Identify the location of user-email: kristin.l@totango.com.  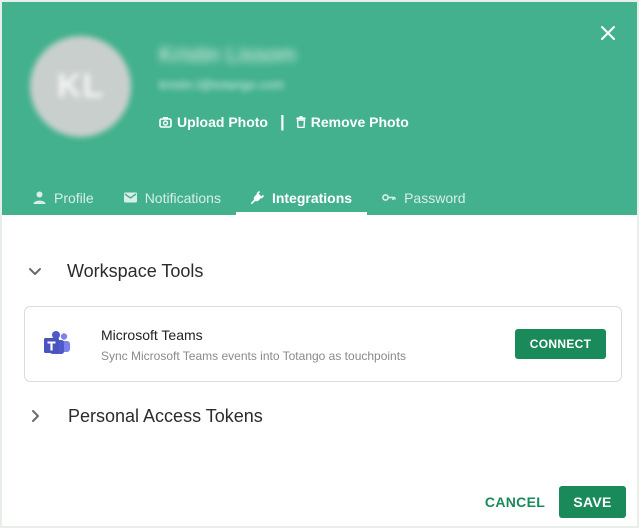
(222, 84).